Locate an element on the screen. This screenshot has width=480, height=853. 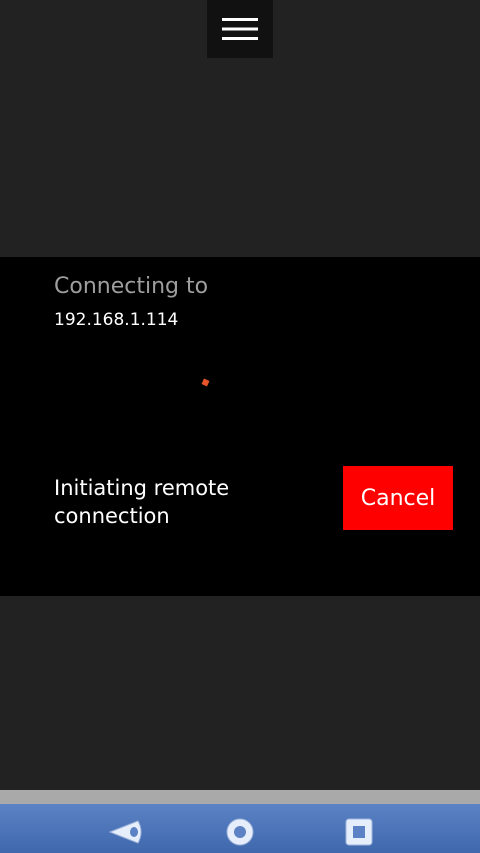
menu-button is located at coordinates (240, 29).